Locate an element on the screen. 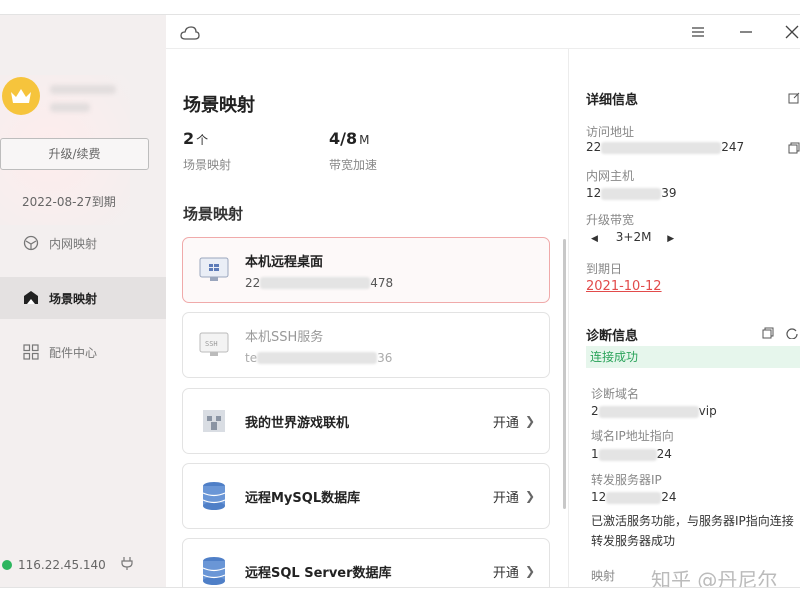 This screenshot has width=800, height=600. bandwidth-stepper: ◀ 3+2M ▶ is located at coordinates (632, 237).